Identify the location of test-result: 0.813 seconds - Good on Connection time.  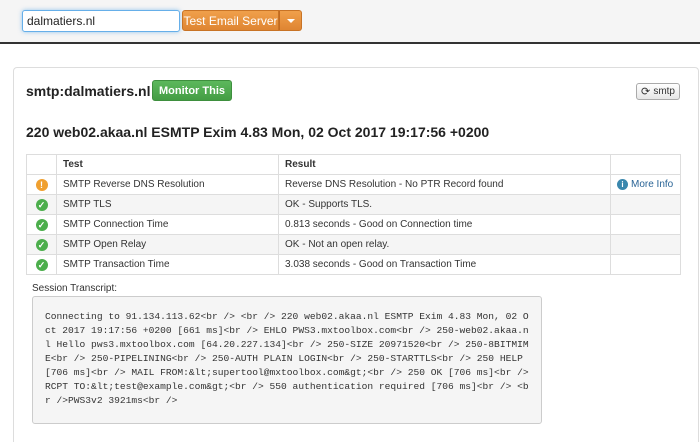
(444, 224).